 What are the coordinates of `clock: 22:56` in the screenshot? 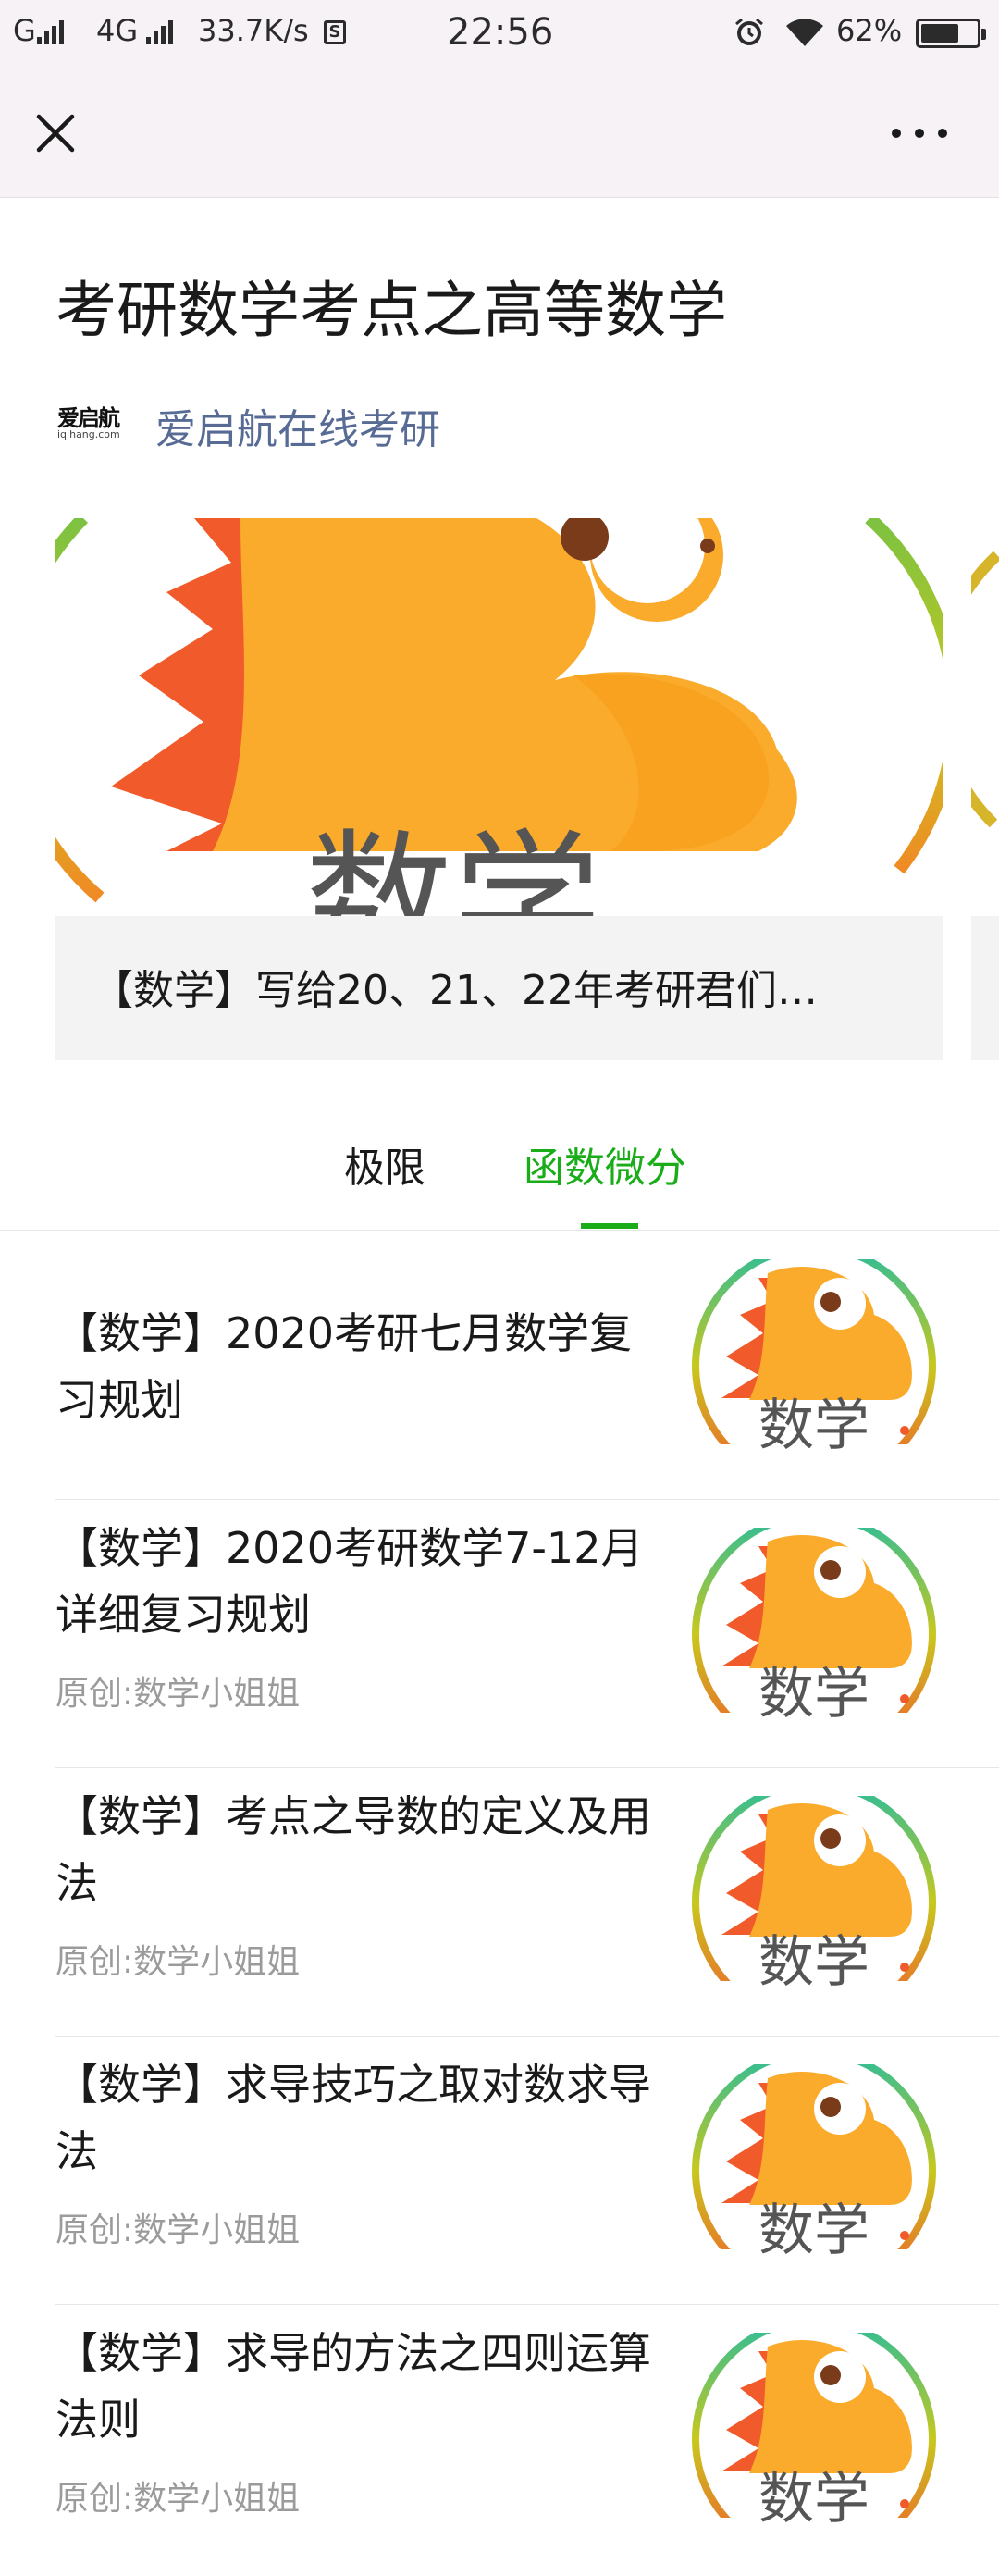 It's located at (501, 32).